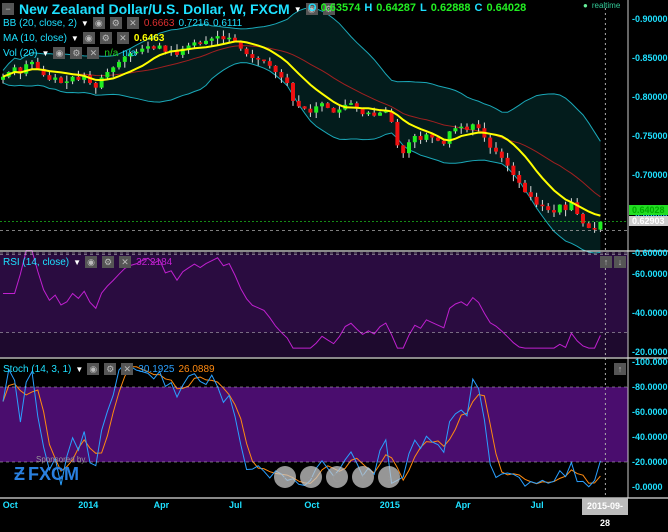 The width and height of the screenshot is (668, 532). What do you see at coordinates (620, 262) in the screenshot?
I see `move-down-icon: ↓` at bounding box center [620, 262].